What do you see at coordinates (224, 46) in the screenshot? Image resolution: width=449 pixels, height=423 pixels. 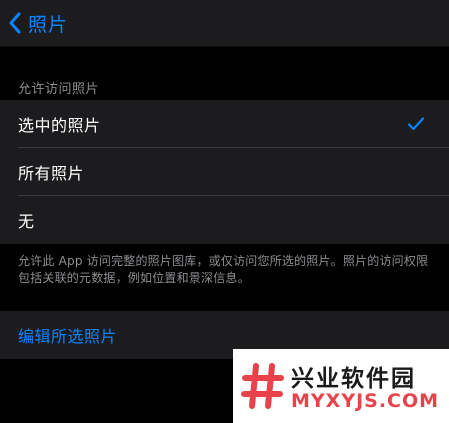 I see `navbar-divider` at bounding box center [224, 46].